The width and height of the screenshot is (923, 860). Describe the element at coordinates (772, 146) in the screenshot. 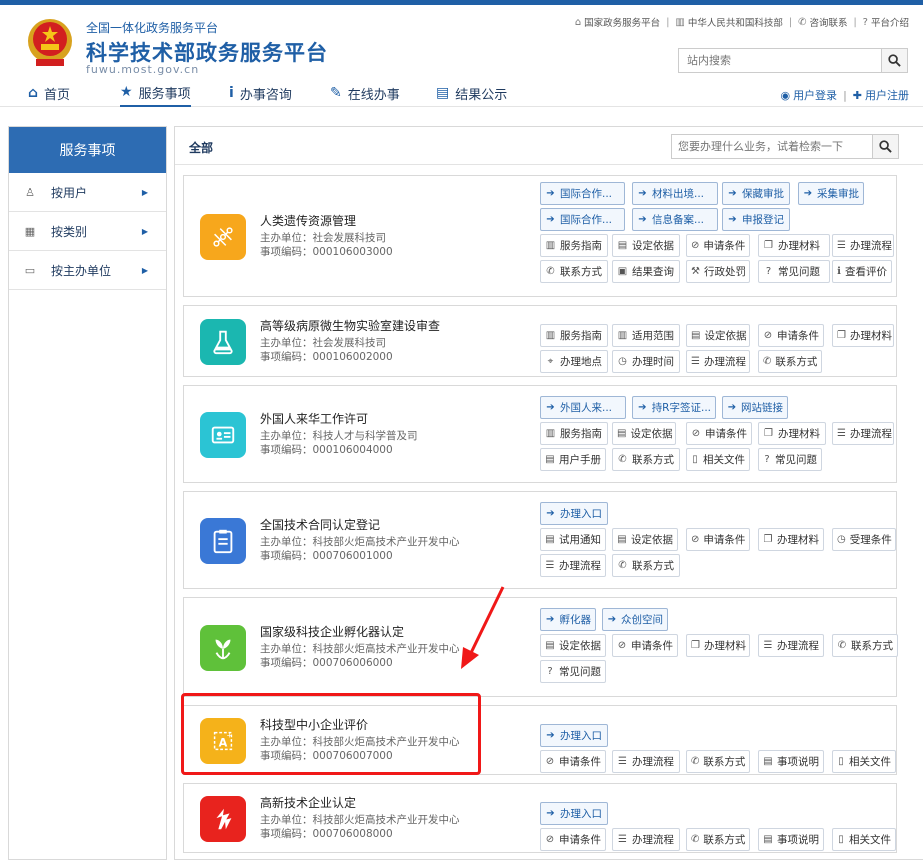

I see `service-search-input` at that location.